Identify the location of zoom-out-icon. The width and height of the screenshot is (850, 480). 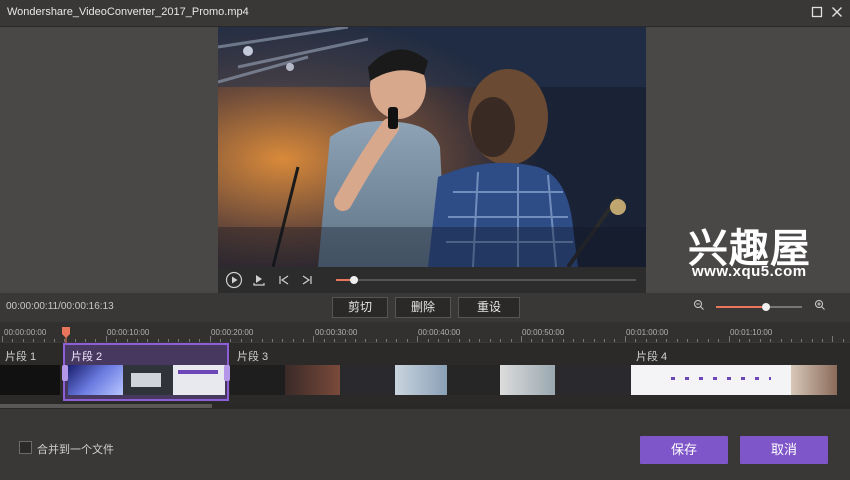
(699, 306).